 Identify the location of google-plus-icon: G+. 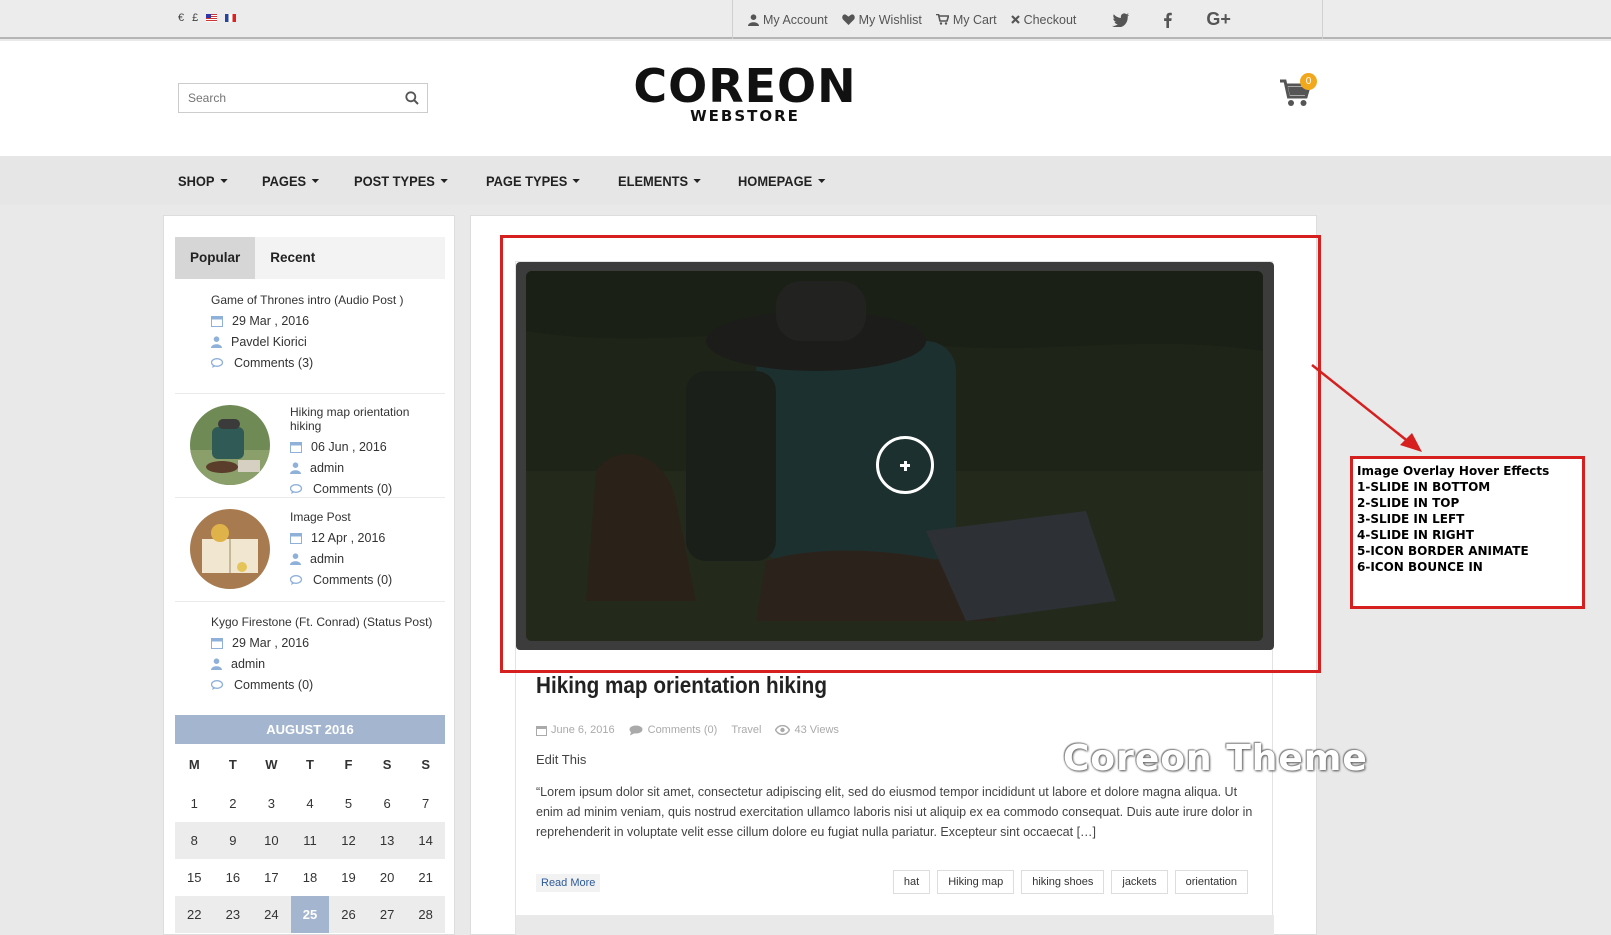
(1218, 19).